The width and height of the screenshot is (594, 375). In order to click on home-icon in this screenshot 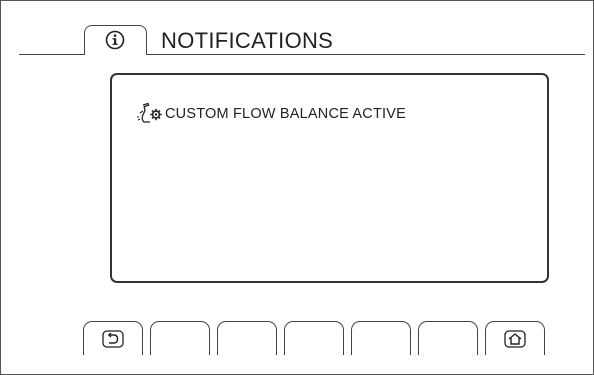, I will do `click(515, 338)`.